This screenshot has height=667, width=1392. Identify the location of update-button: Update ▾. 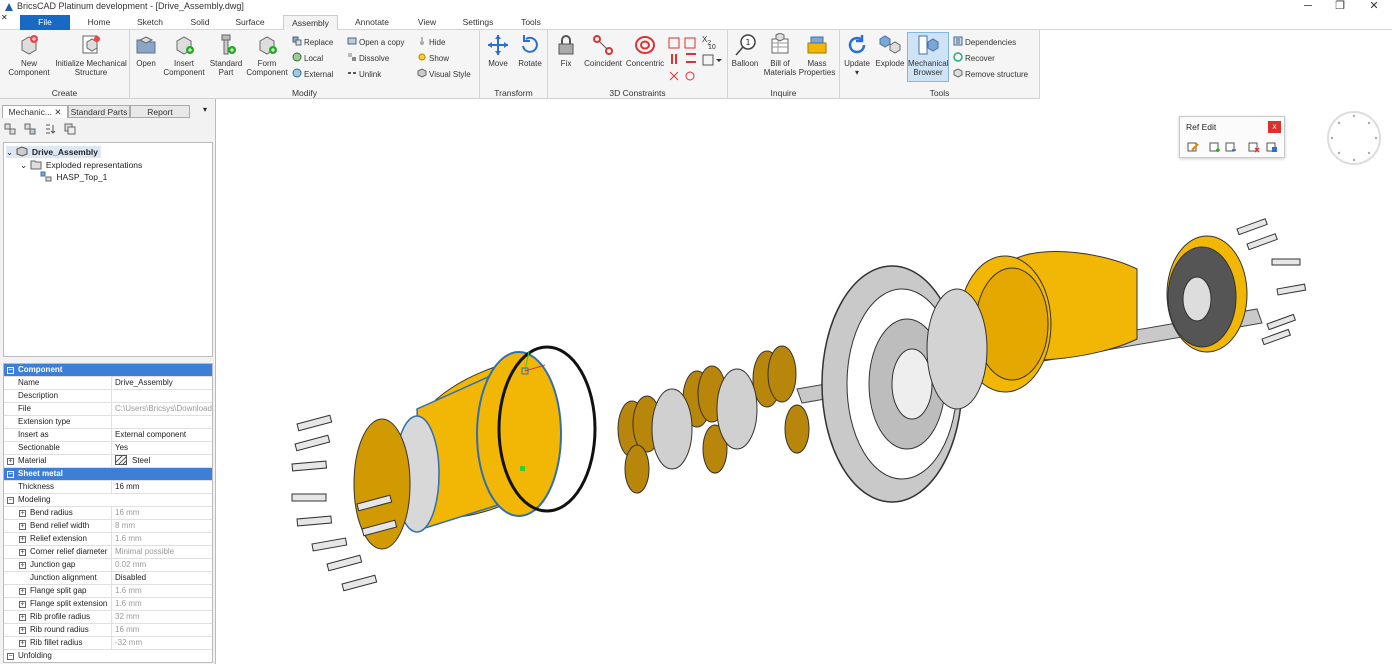
(857, 55).